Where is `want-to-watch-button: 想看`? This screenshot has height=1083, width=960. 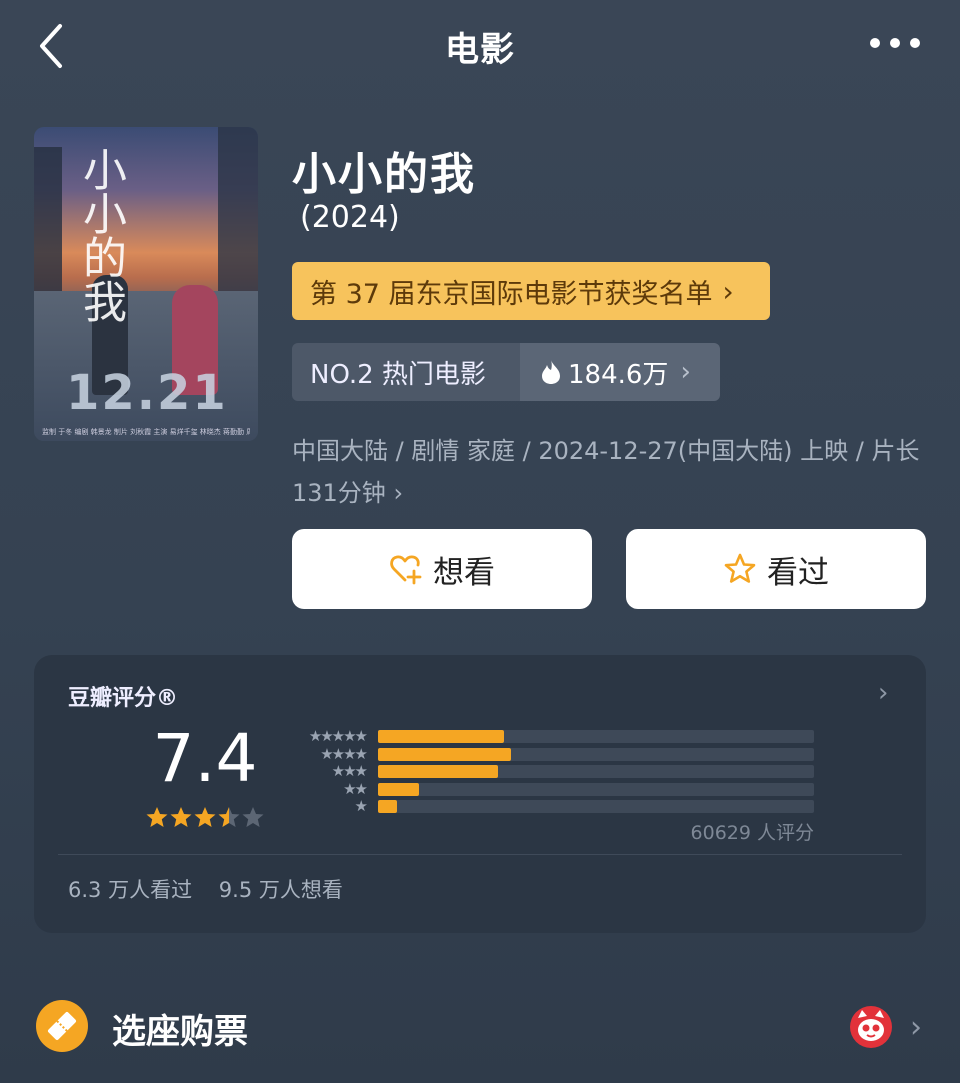 want-to-watch-button: 想看 is located at coordinates (442, 569).